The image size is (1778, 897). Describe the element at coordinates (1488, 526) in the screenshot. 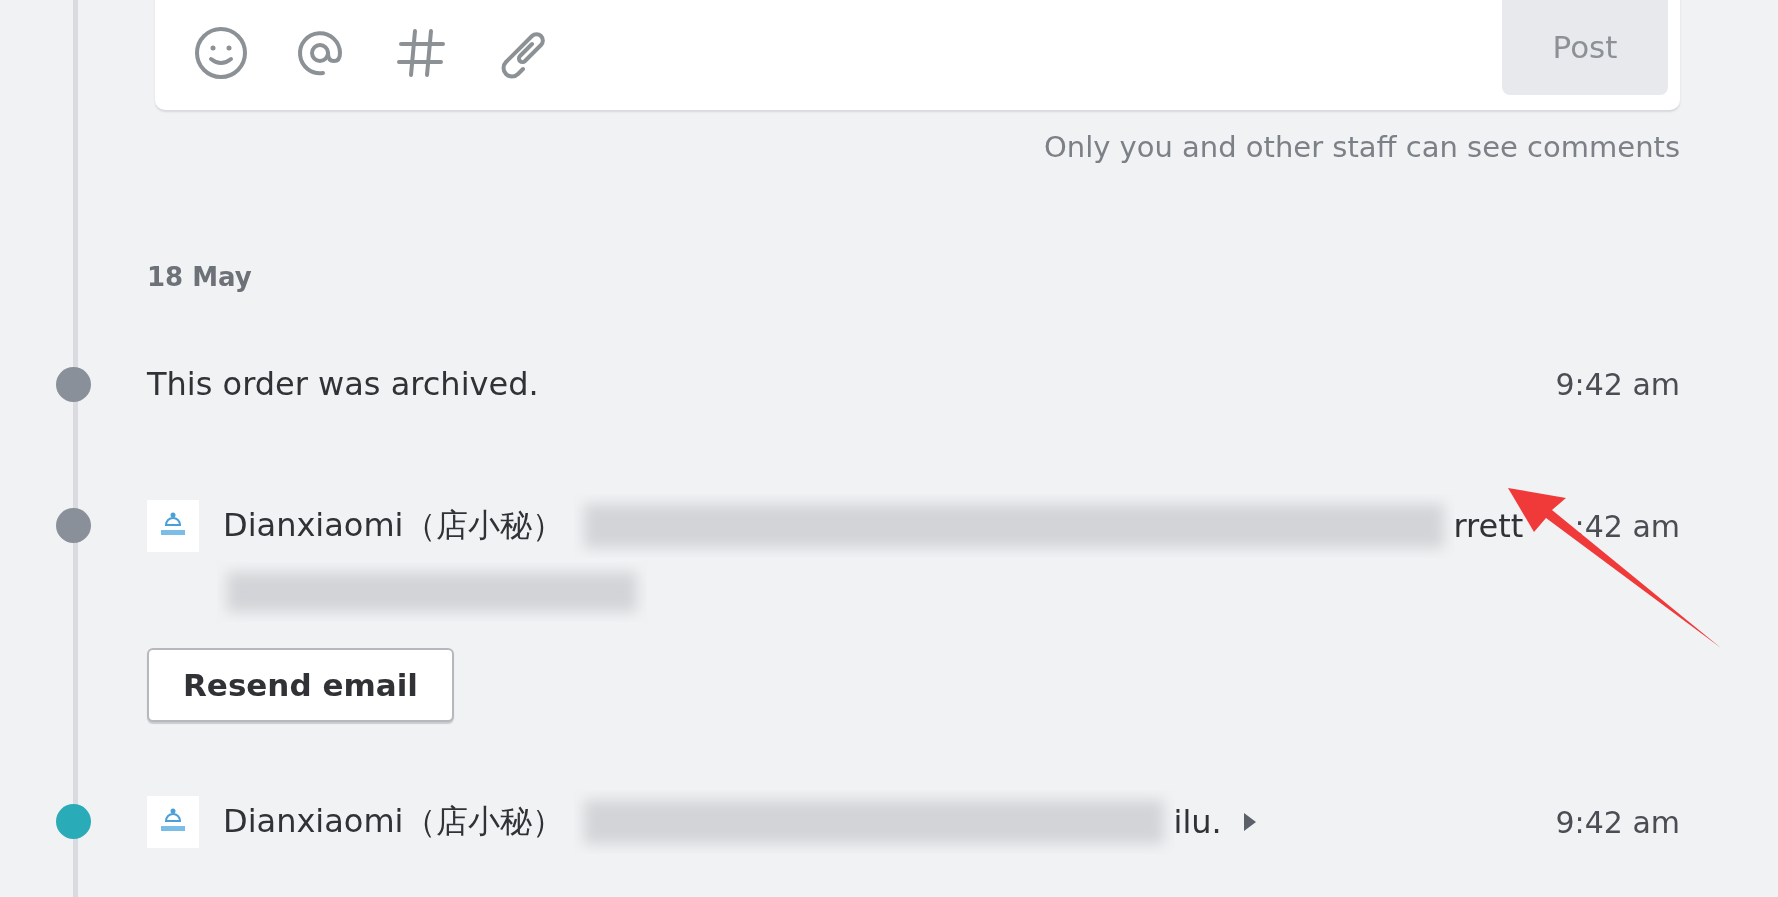

I see `message-fragment: rrett` at that location.